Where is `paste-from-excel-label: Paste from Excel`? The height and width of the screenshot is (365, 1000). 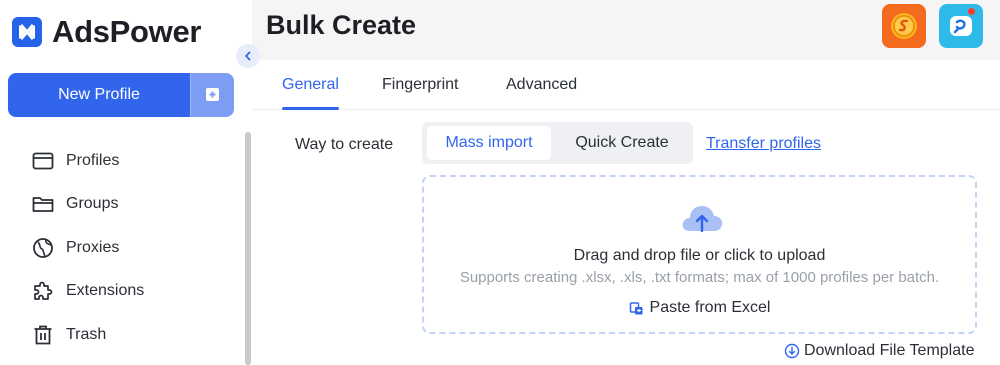
paste-from-excel-label: Paste from Excel is located at coordinates (710, 307).